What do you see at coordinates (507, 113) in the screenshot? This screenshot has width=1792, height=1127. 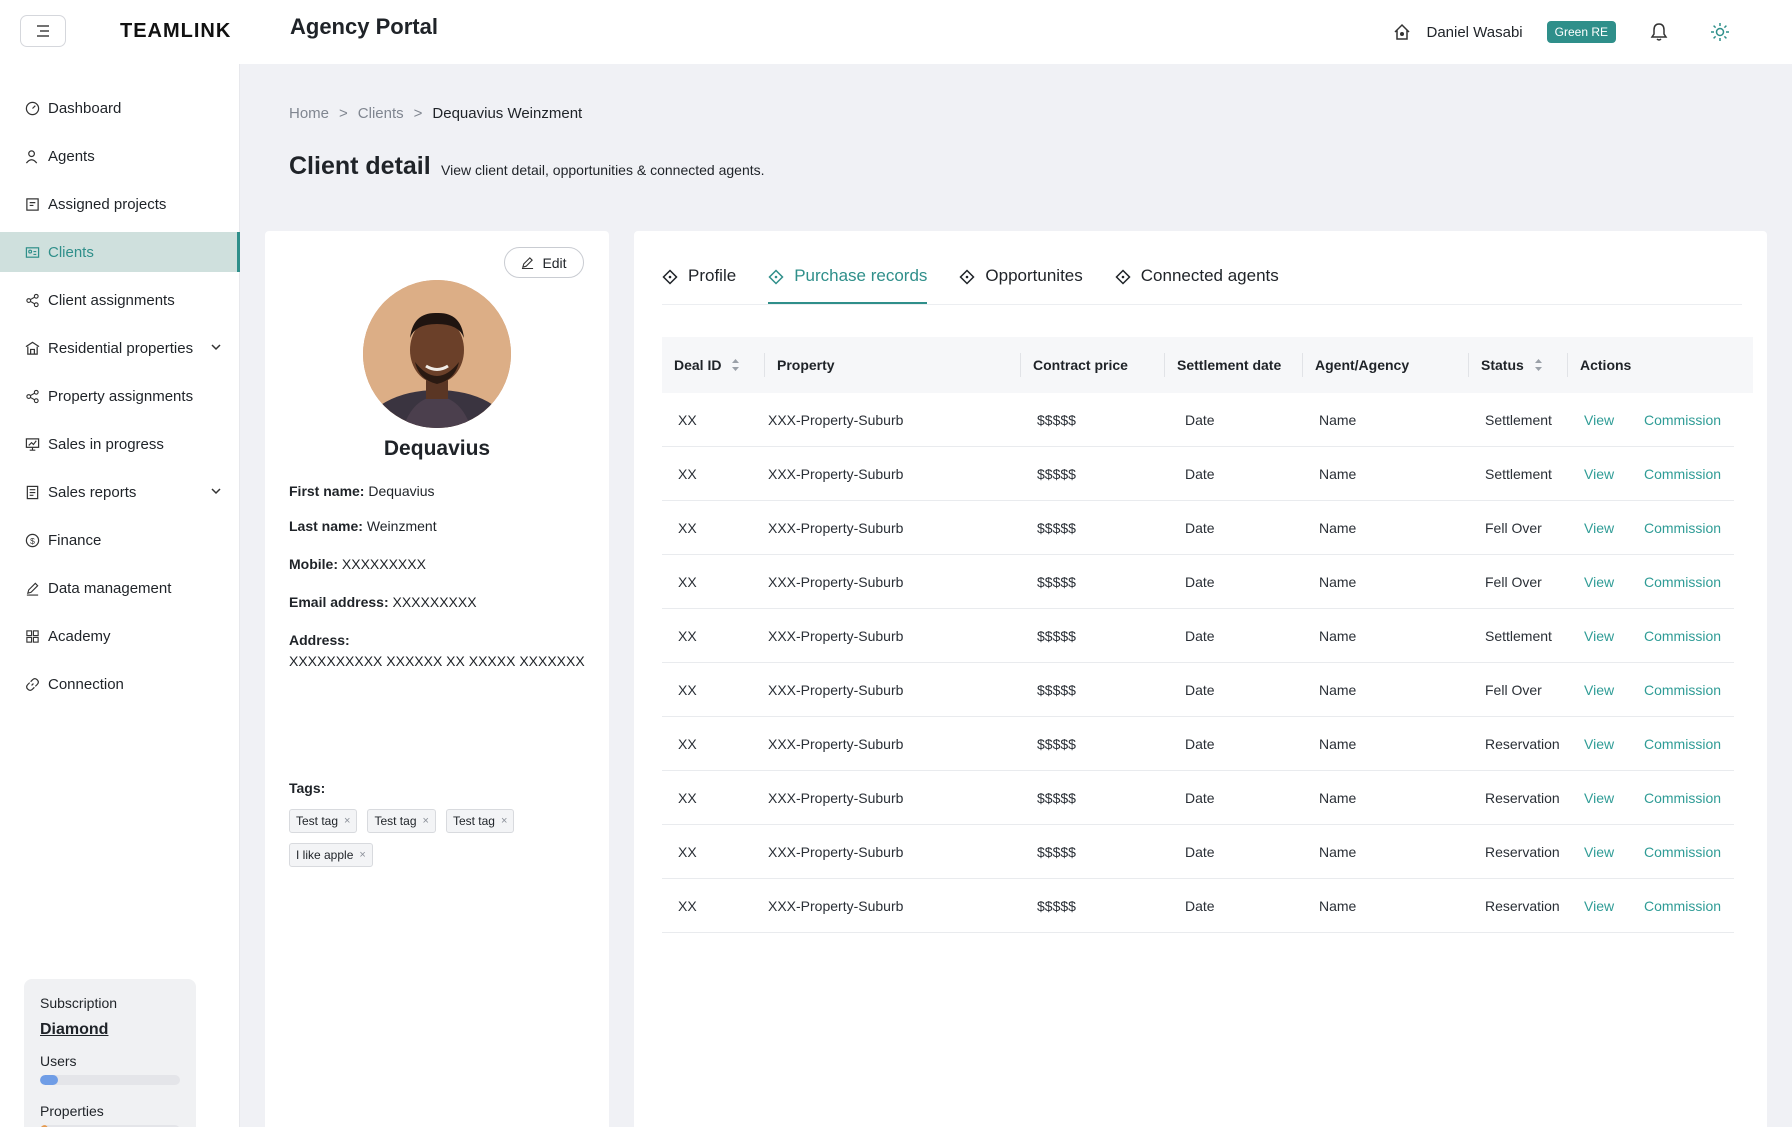 I see `breadcrumb-current: Dequavius Weinzment` at bounding box center [507, 113].